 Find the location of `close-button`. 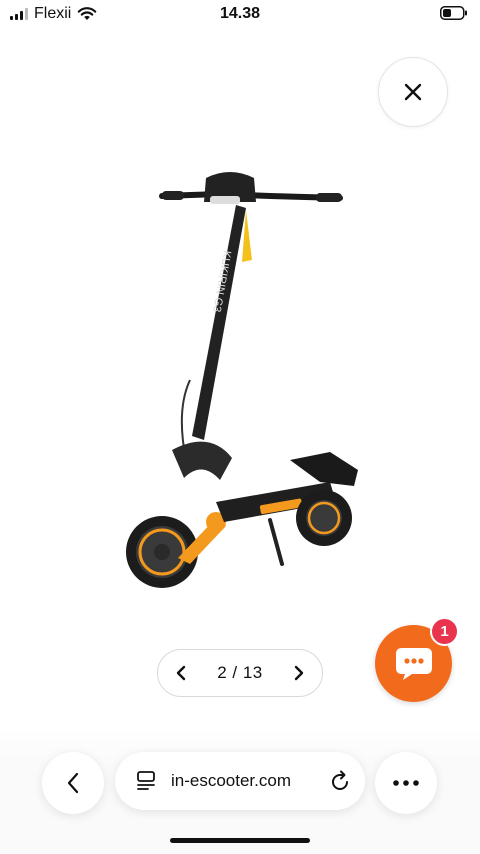

close-button is located at coordinates (413, 92).